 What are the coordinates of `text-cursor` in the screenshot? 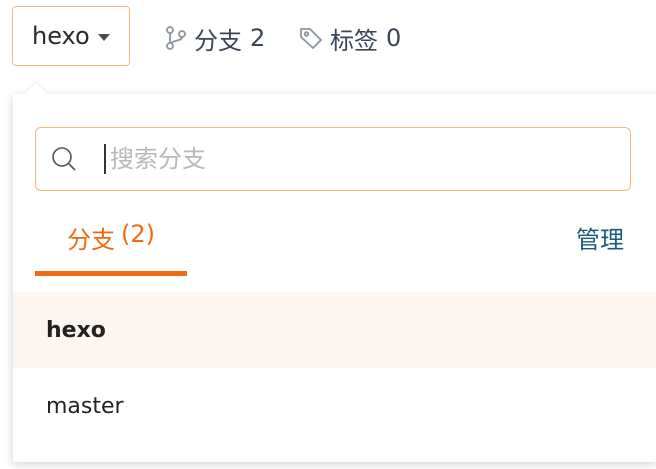 It's located at (105, 159).